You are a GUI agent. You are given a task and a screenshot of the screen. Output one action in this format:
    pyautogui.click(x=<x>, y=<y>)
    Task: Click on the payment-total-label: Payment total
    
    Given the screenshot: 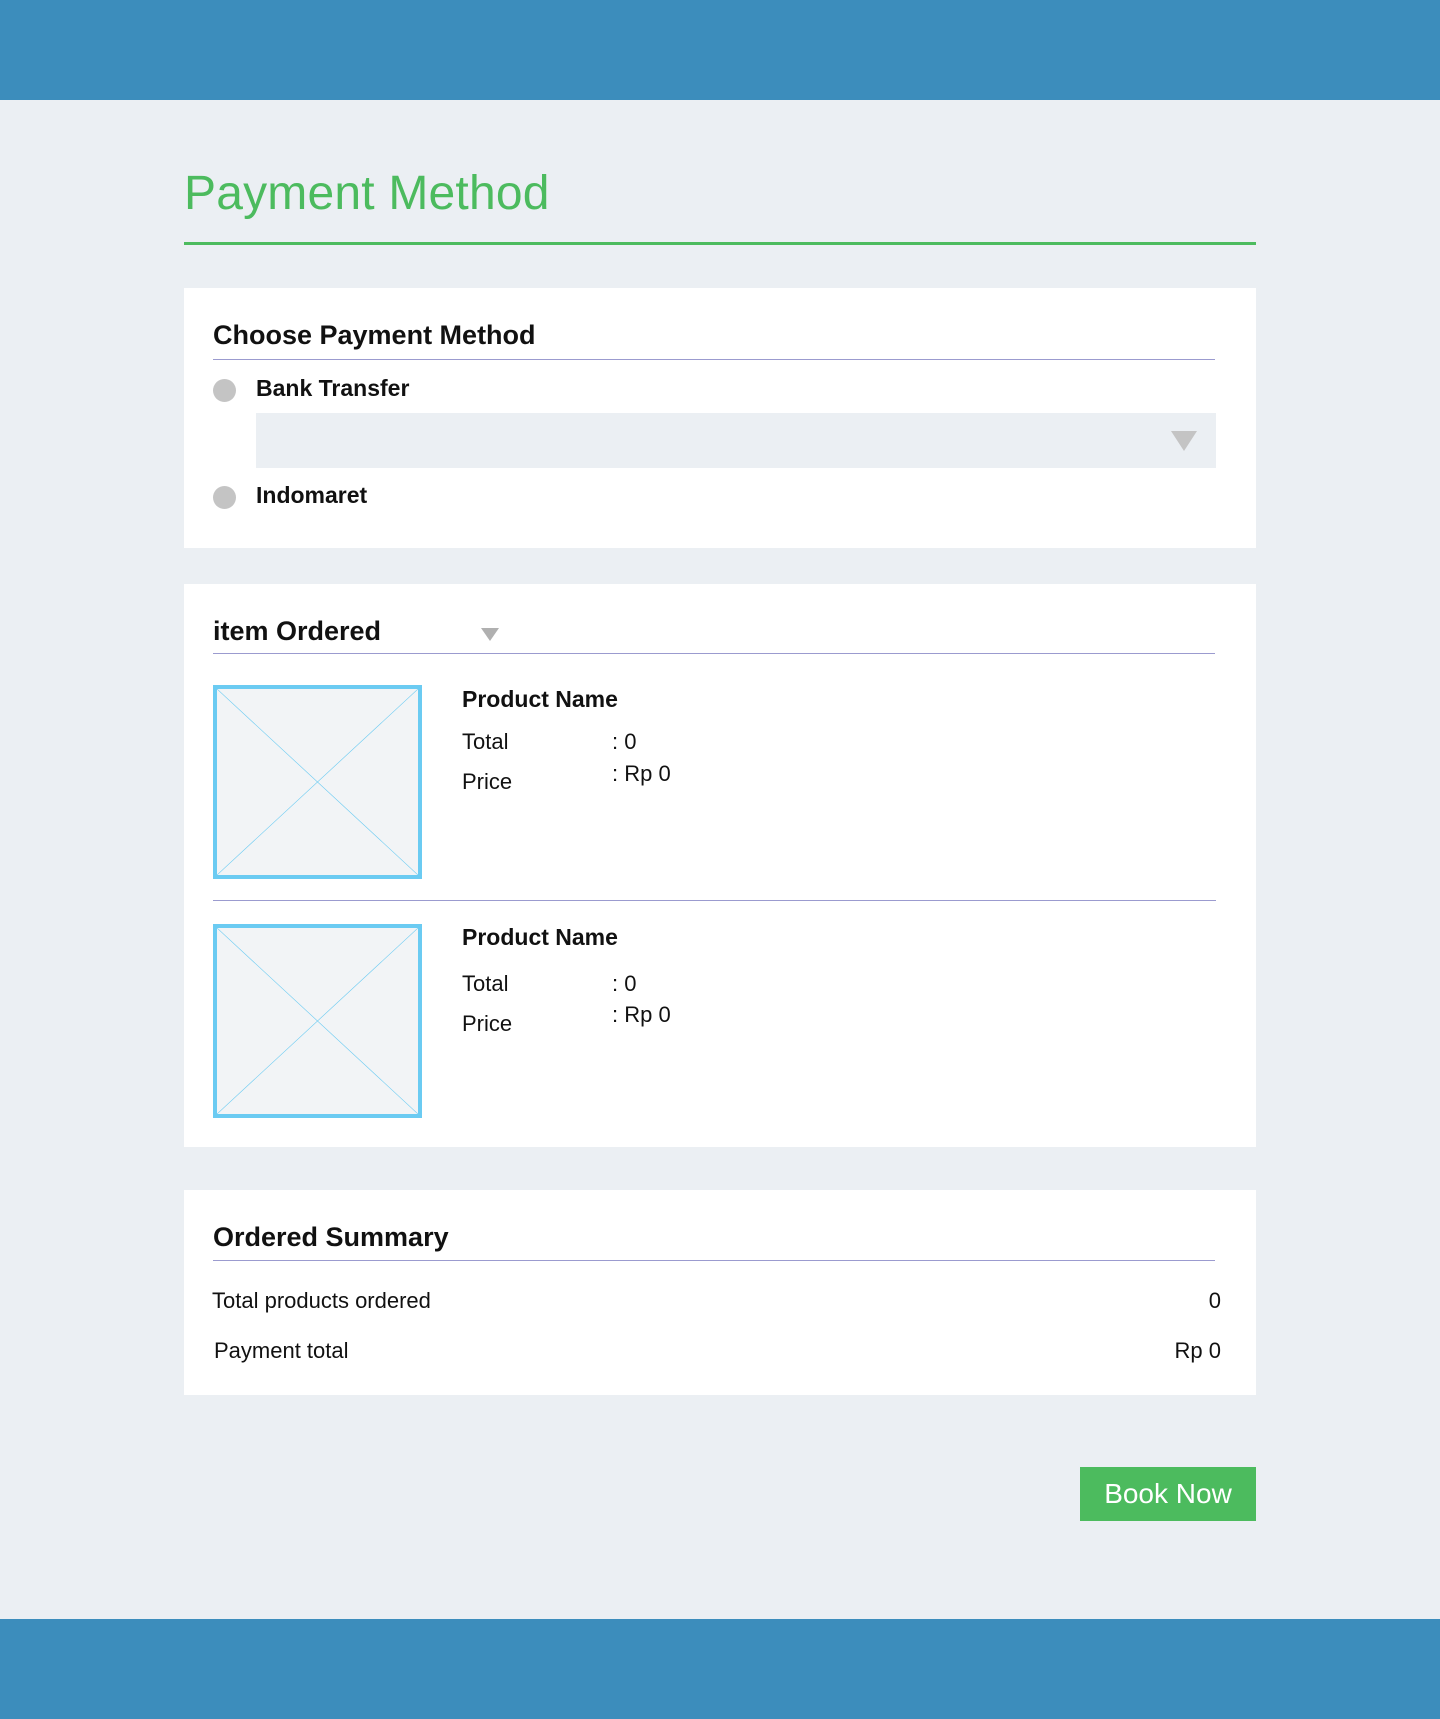 What is the action you would take?
    pyautogui.click(x=281, y=1350)
    